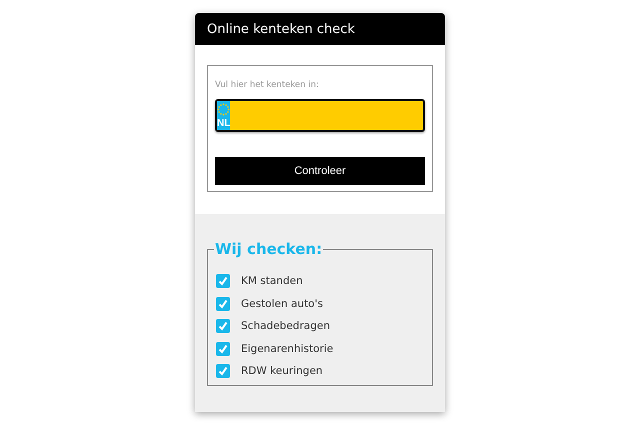 The image size is (640, 426). Describe the element at coordinates (272, 281) in the screenshot. I see `check-label: KM standen` at that location.